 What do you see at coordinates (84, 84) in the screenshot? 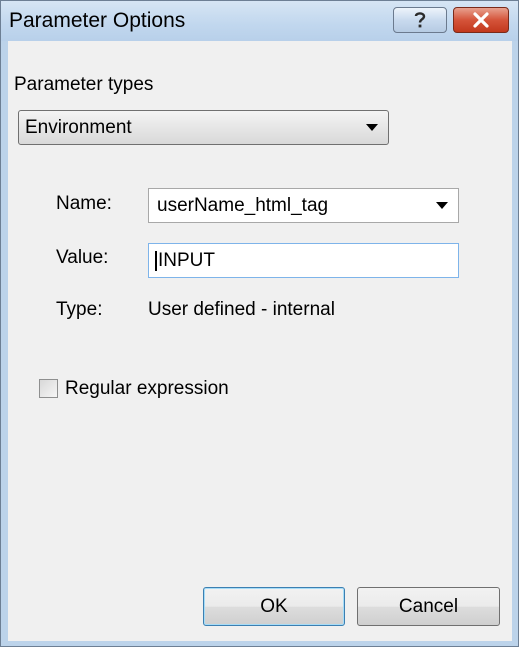
I see `parameter-types-label: Parameter types` at bounding box center [84, 84].